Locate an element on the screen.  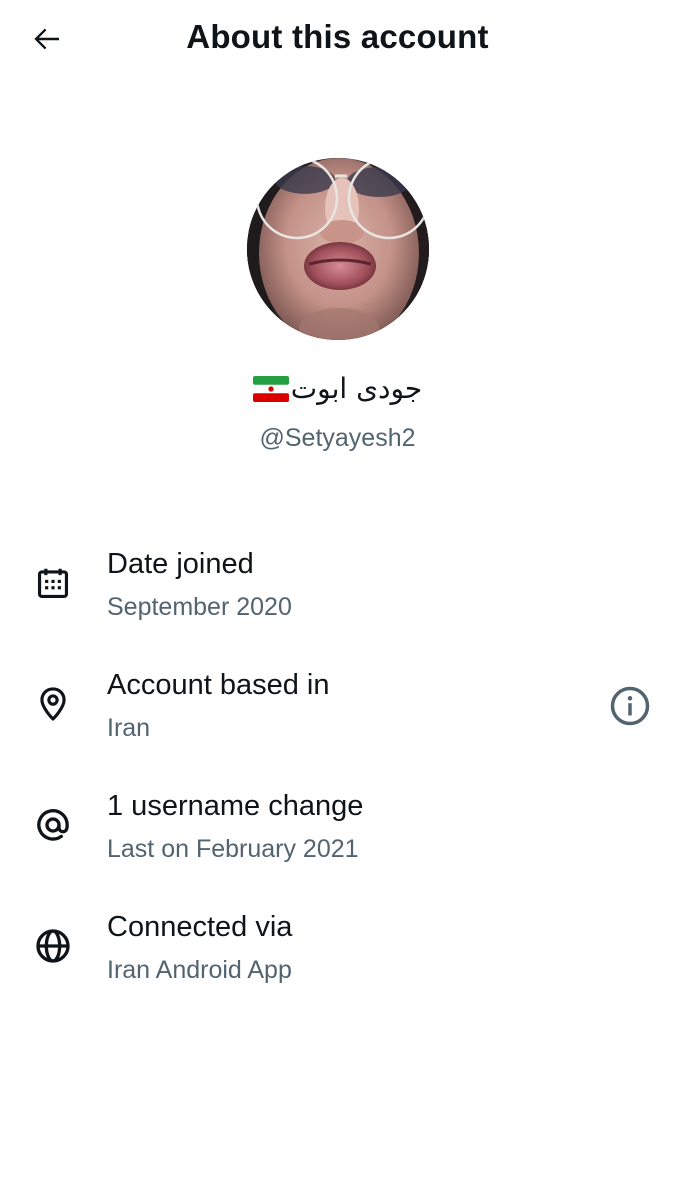
location-pin-icon is located at coordinates (53, 704).